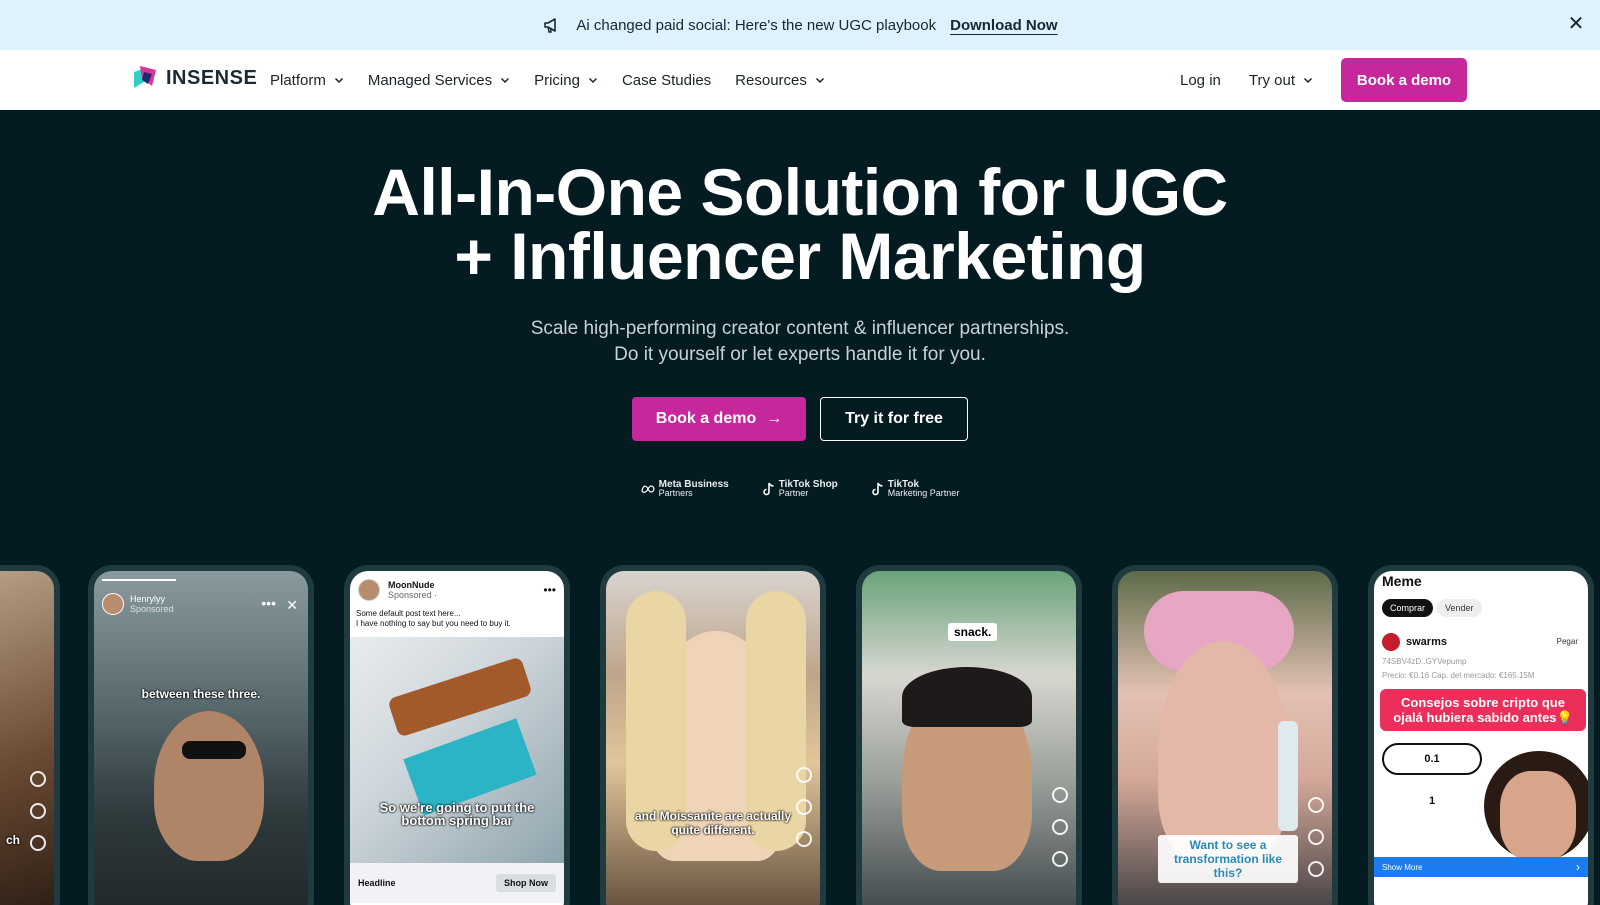  What do you see at coordinates (1281, 80) in the screenshot?
I see `try-out-dropdown: Try out` at bounding box center [1281, 80].